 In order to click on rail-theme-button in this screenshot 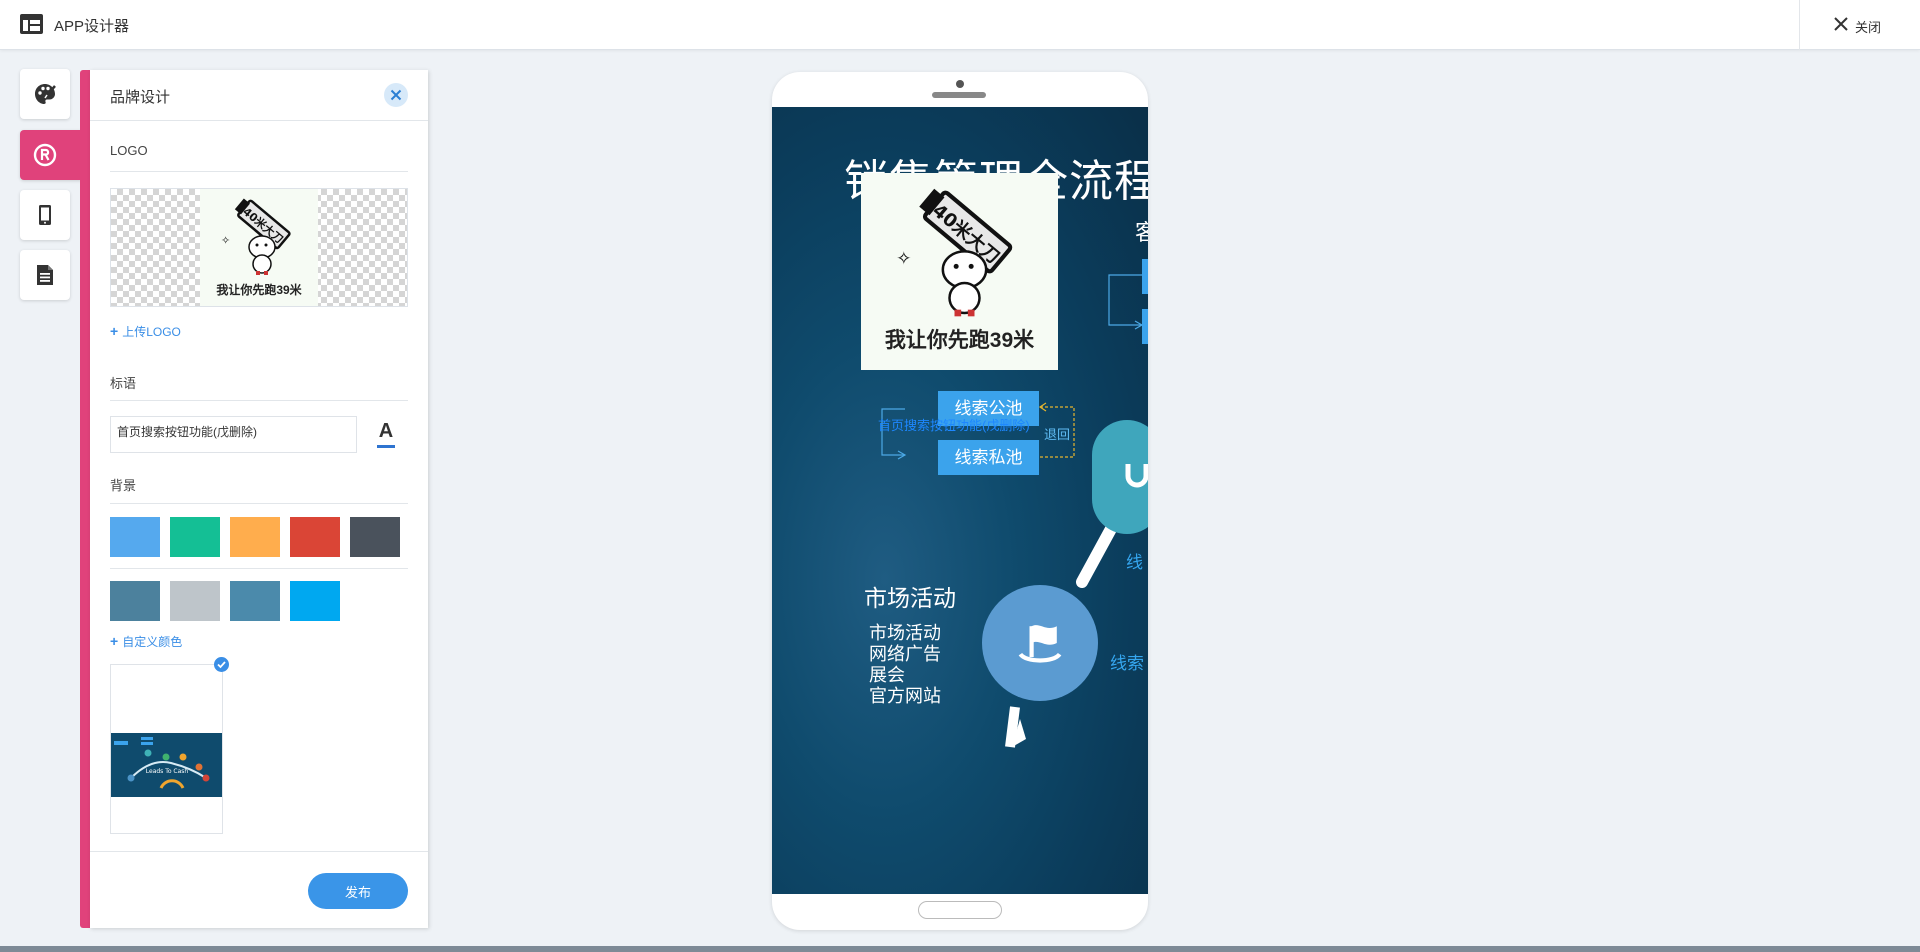, I will do `click(45, 94)`.